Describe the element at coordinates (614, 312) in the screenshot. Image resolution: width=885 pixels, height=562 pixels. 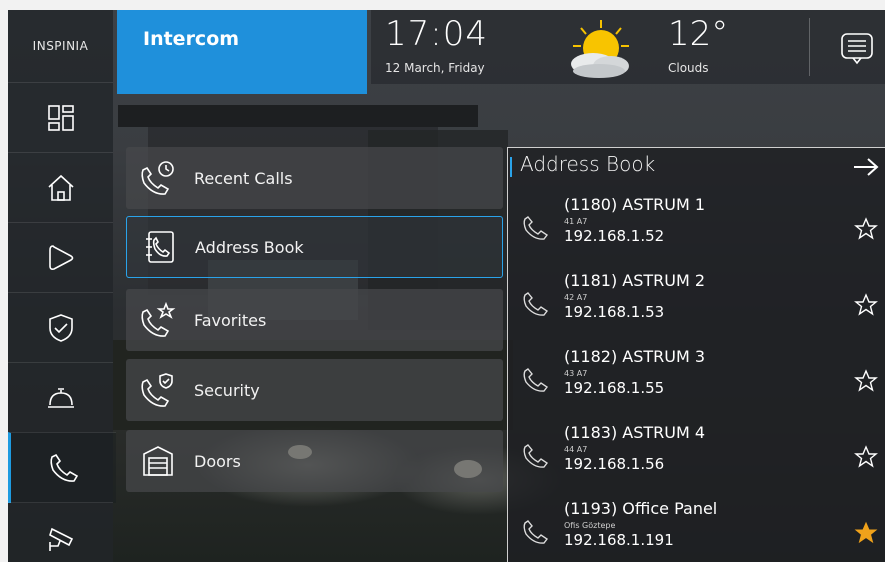
I see `contact-ip: 192.168.1.53` at that location.